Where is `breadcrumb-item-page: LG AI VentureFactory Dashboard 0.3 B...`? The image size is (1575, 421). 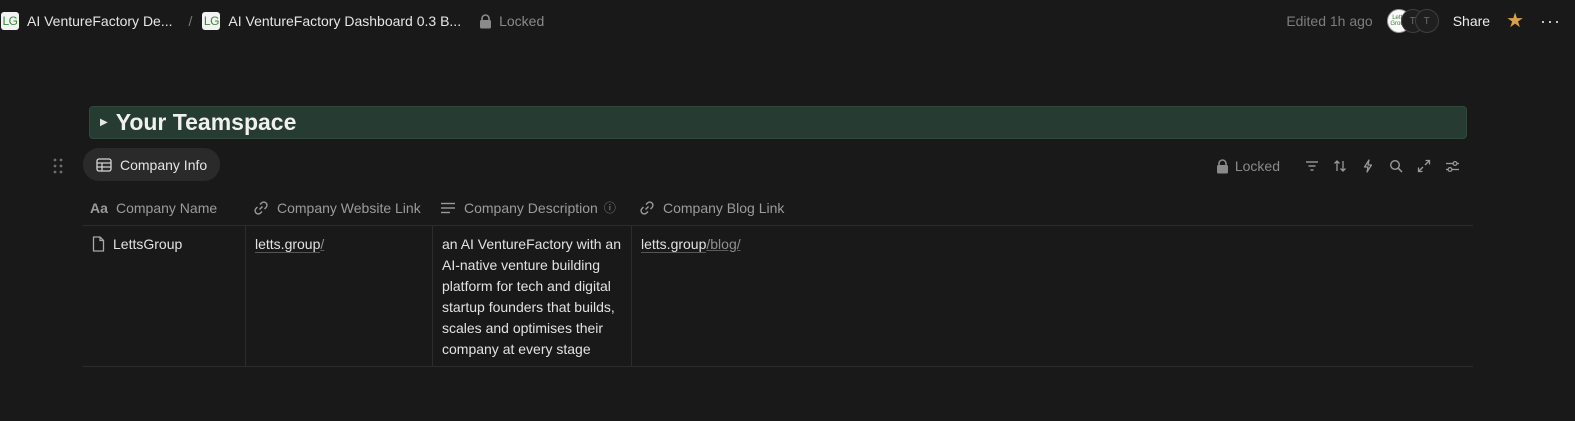 breadcrumb-item-page: LG AI VentureFactory Dashboard 0.3 B... is located at coordinates (331, 21).